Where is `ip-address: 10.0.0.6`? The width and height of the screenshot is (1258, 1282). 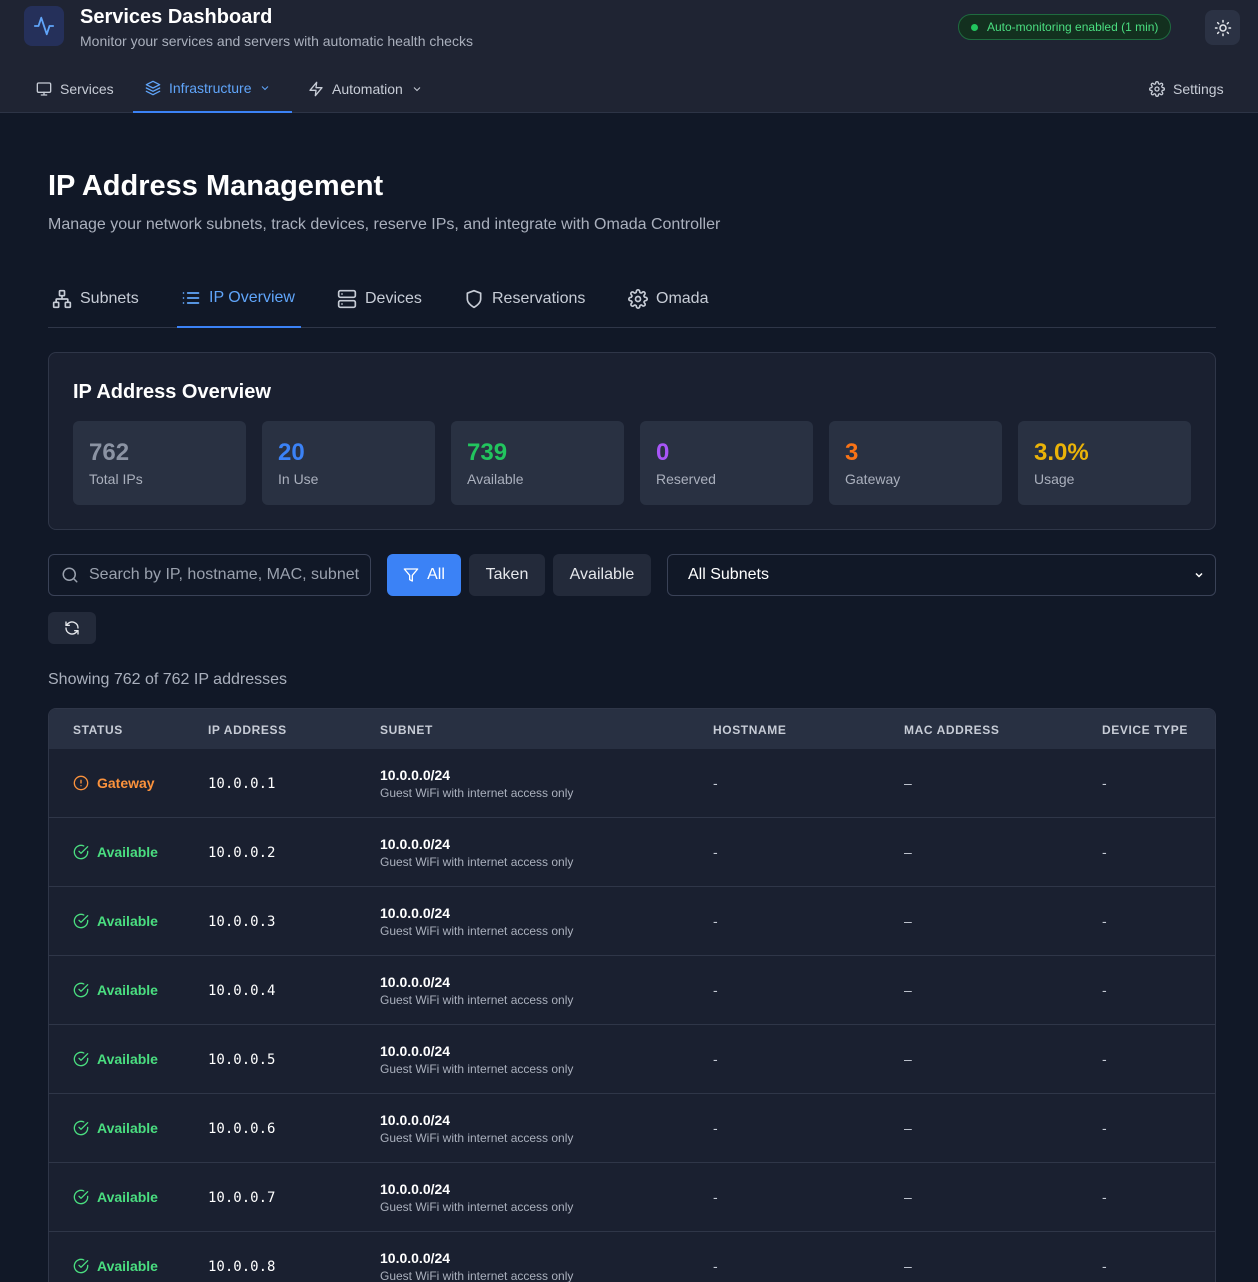
ip-address: 10.0.0.6 is located at coordinates (242, 1129).